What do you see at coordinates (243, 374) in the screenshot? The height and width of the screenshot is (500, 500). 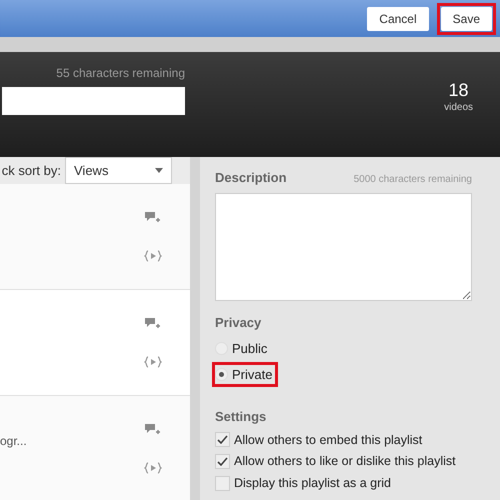 I see `privacy-radio-option: Private` at bounding box center [243, 374].